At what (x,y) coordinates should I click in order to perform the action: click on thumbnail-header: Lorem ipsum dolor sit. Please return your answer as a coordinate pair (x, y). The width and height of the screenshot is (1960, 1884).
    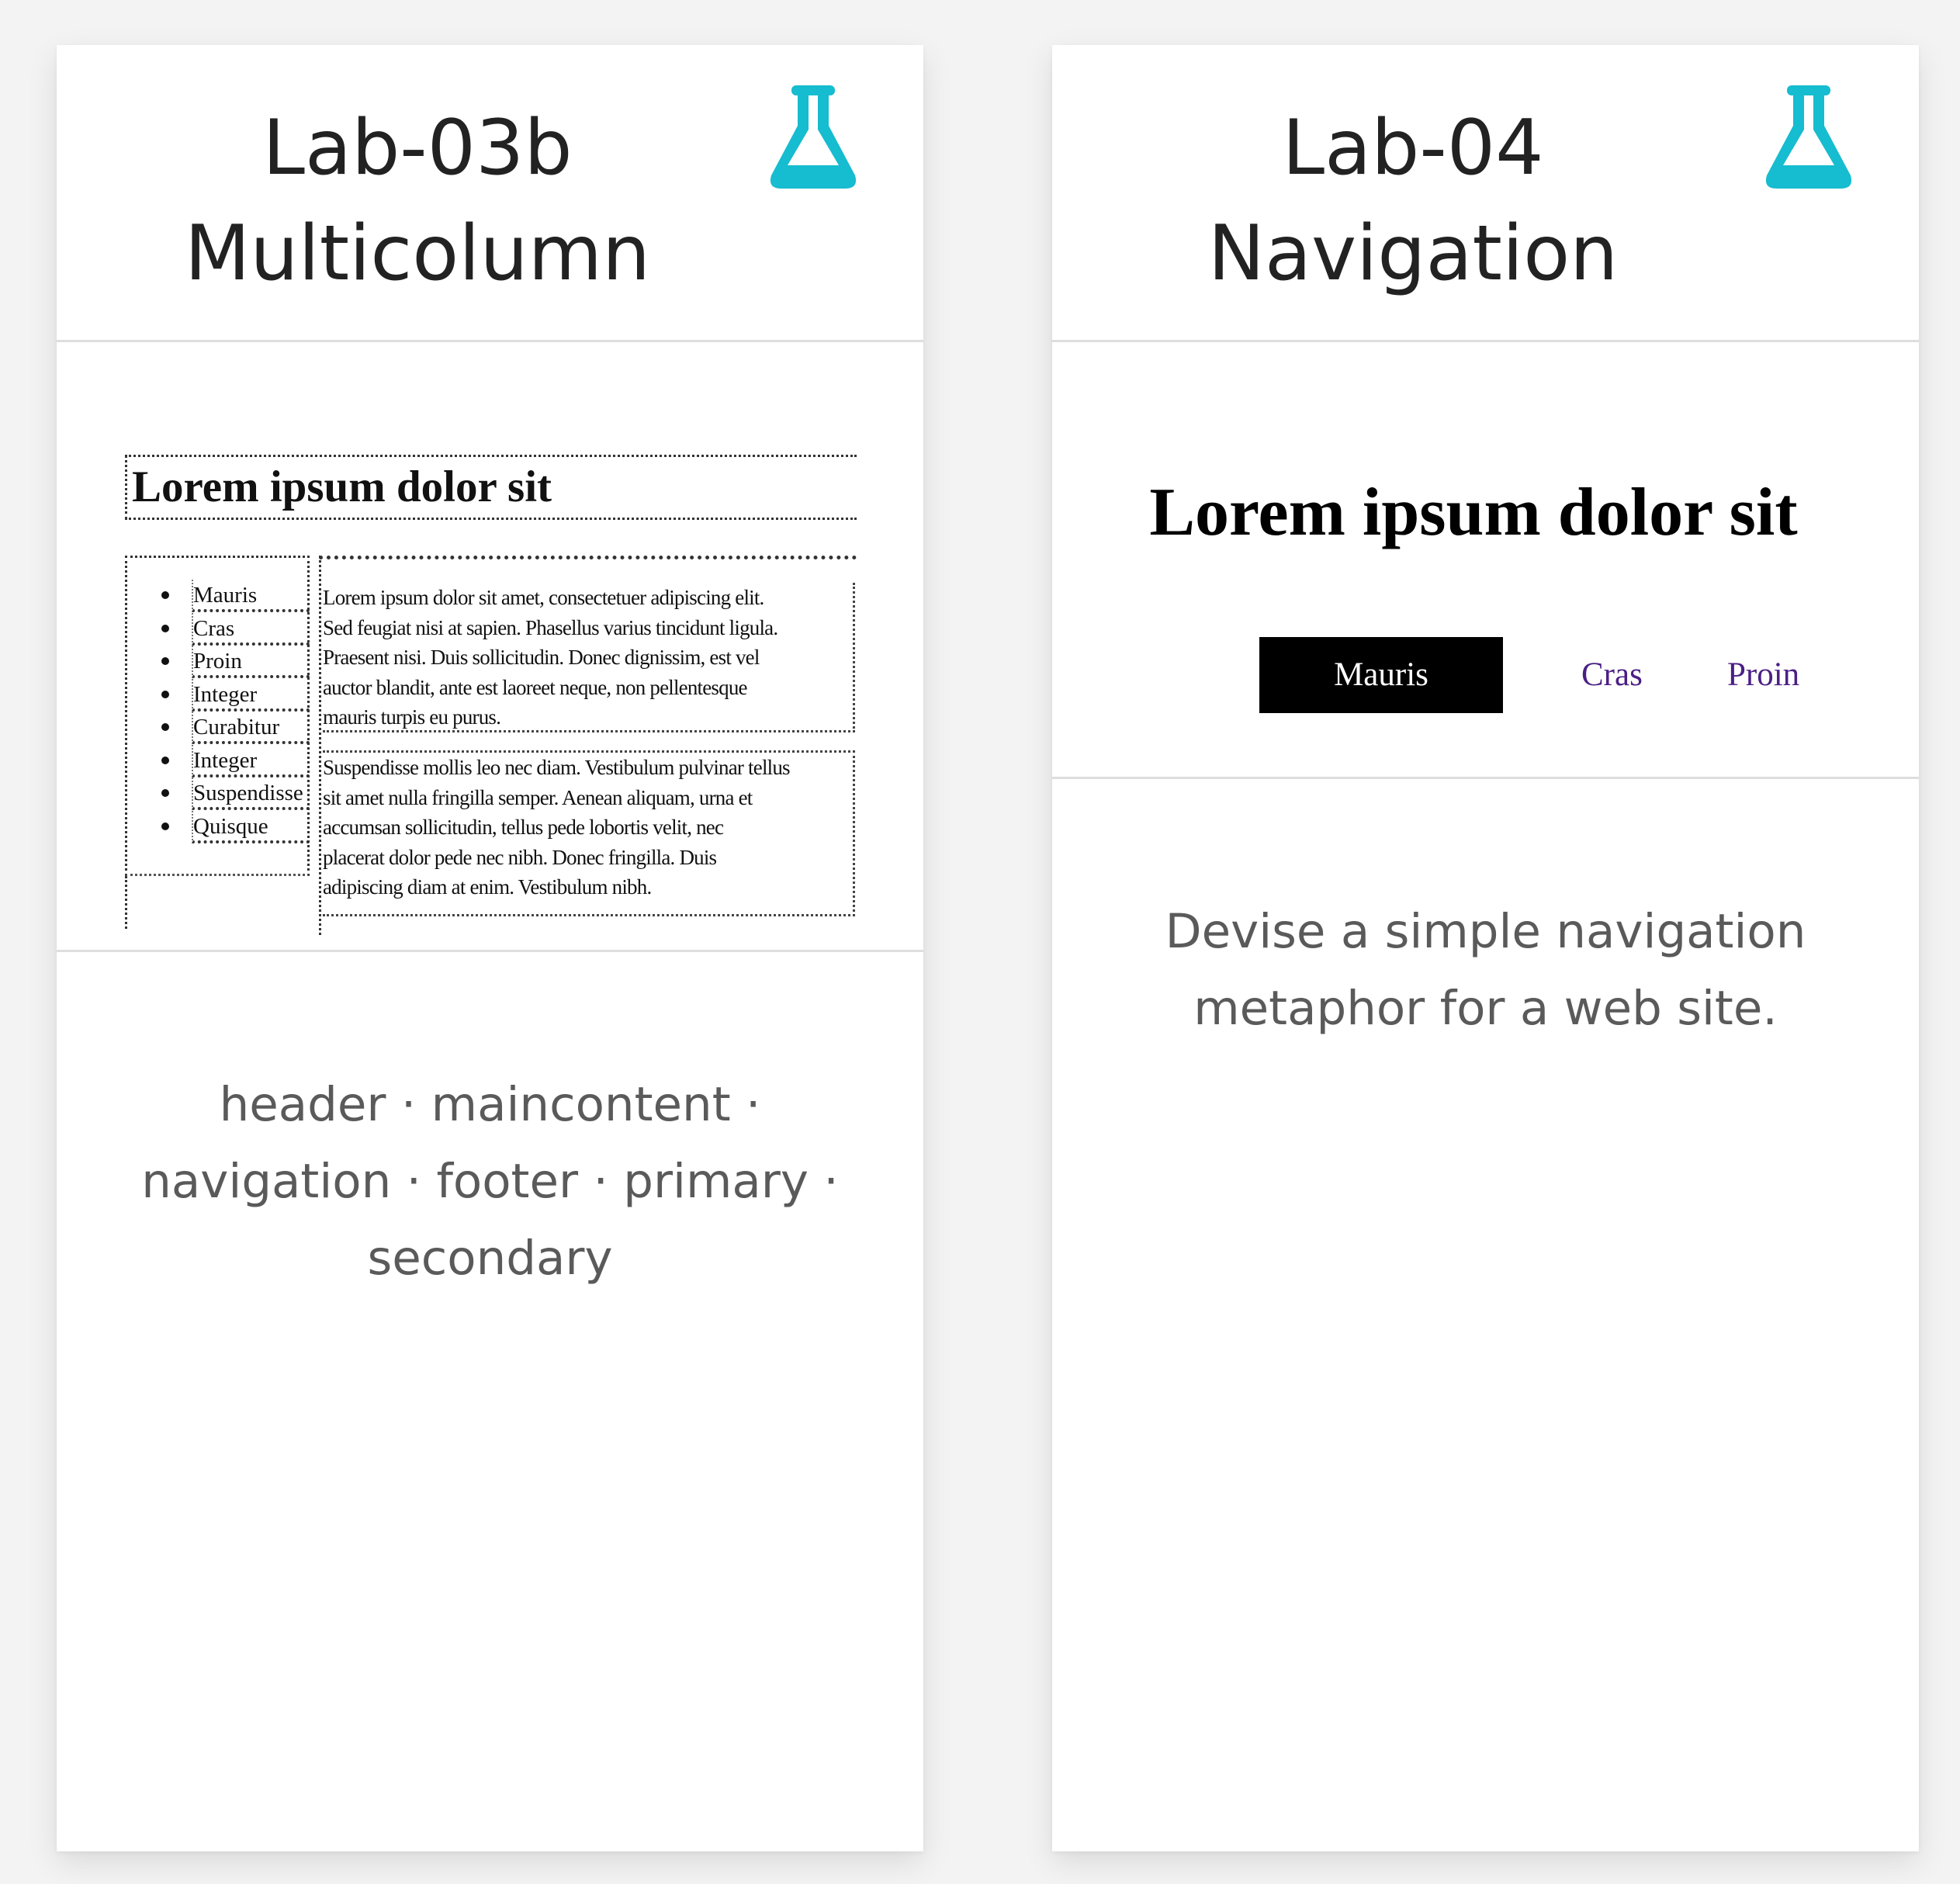
    Looking at the image, I should click on (491, 487).